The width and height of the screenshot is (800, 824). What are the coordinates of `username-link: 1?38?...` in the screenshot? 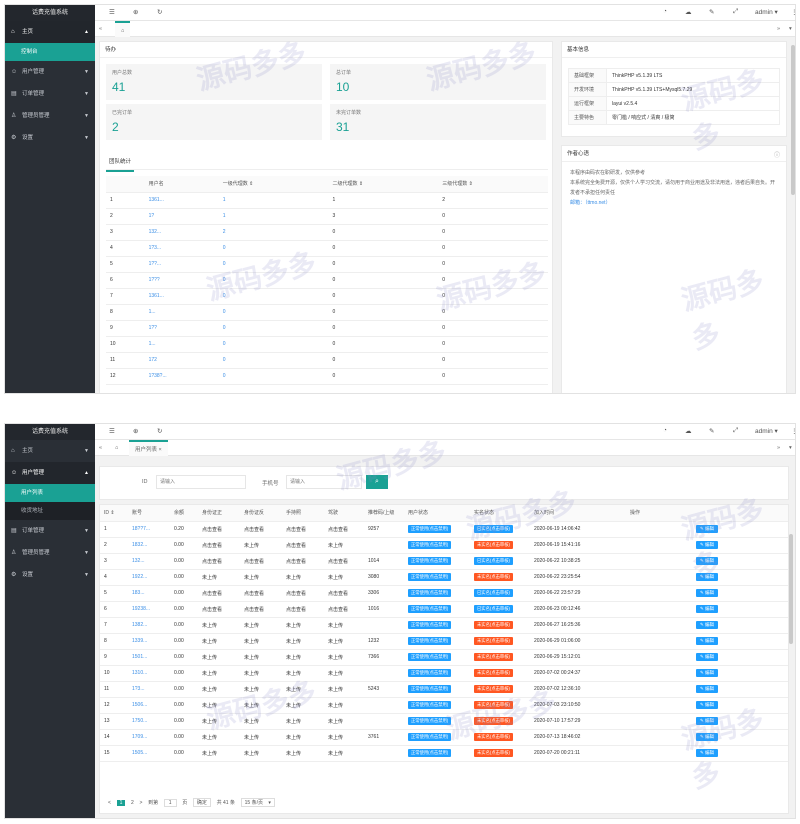 It's located at (181, 376).